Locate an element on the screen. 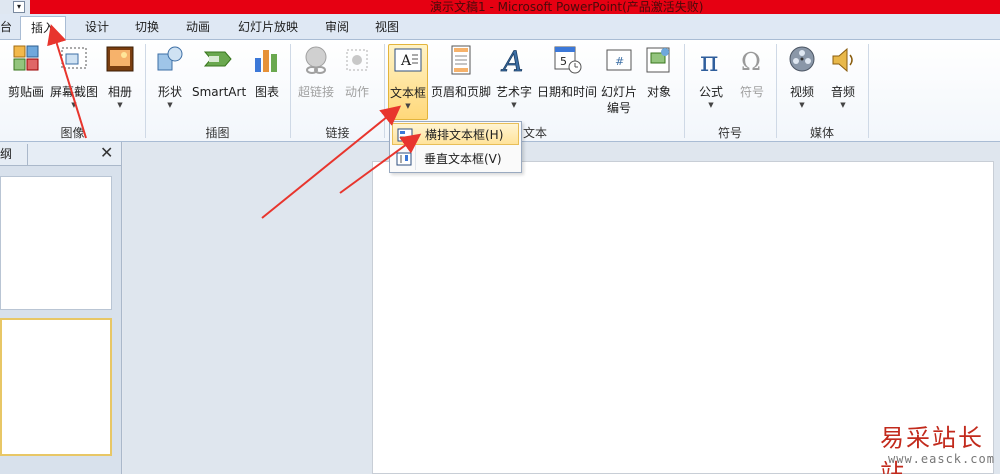 The width and height of the screenshot is (1000, 474). wordart-icon: A is located at coordinates (512, 60).